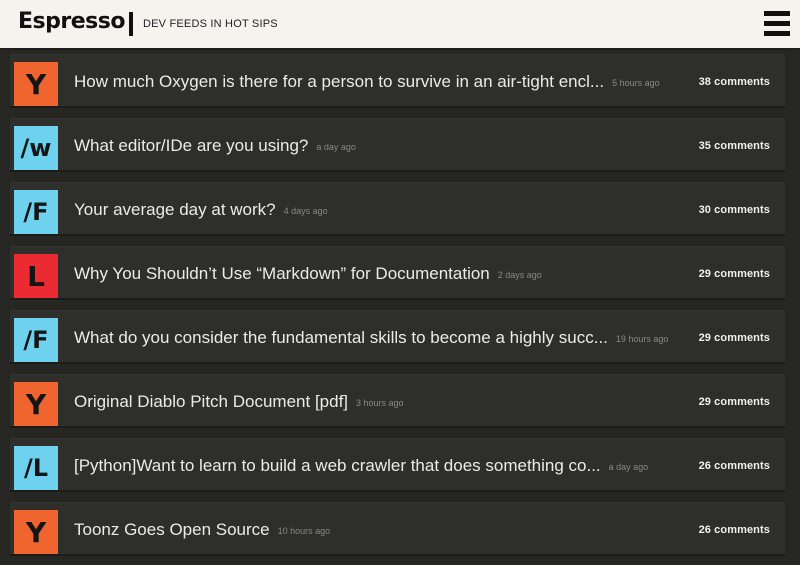  I want to click on source-badge-icon: /L, so click(36, 468).